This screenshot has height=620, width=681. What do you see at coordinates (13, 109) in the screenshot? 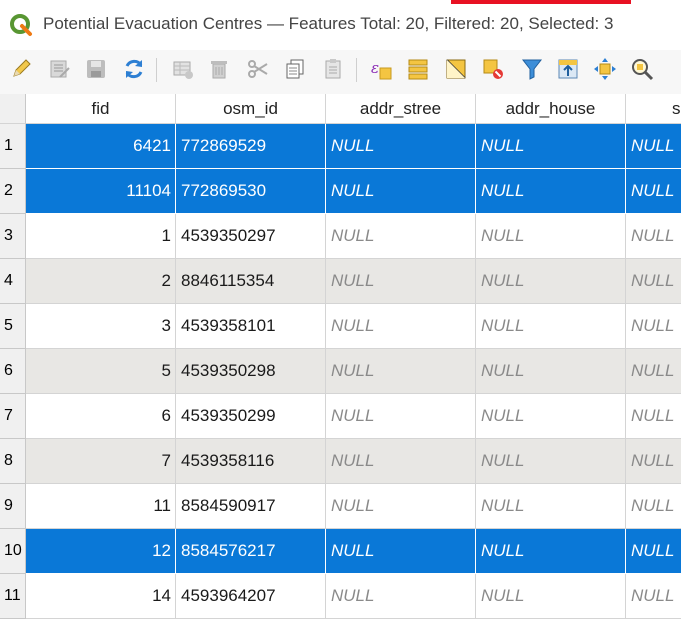
I see `corner-header` at bounding box center [13, 109].